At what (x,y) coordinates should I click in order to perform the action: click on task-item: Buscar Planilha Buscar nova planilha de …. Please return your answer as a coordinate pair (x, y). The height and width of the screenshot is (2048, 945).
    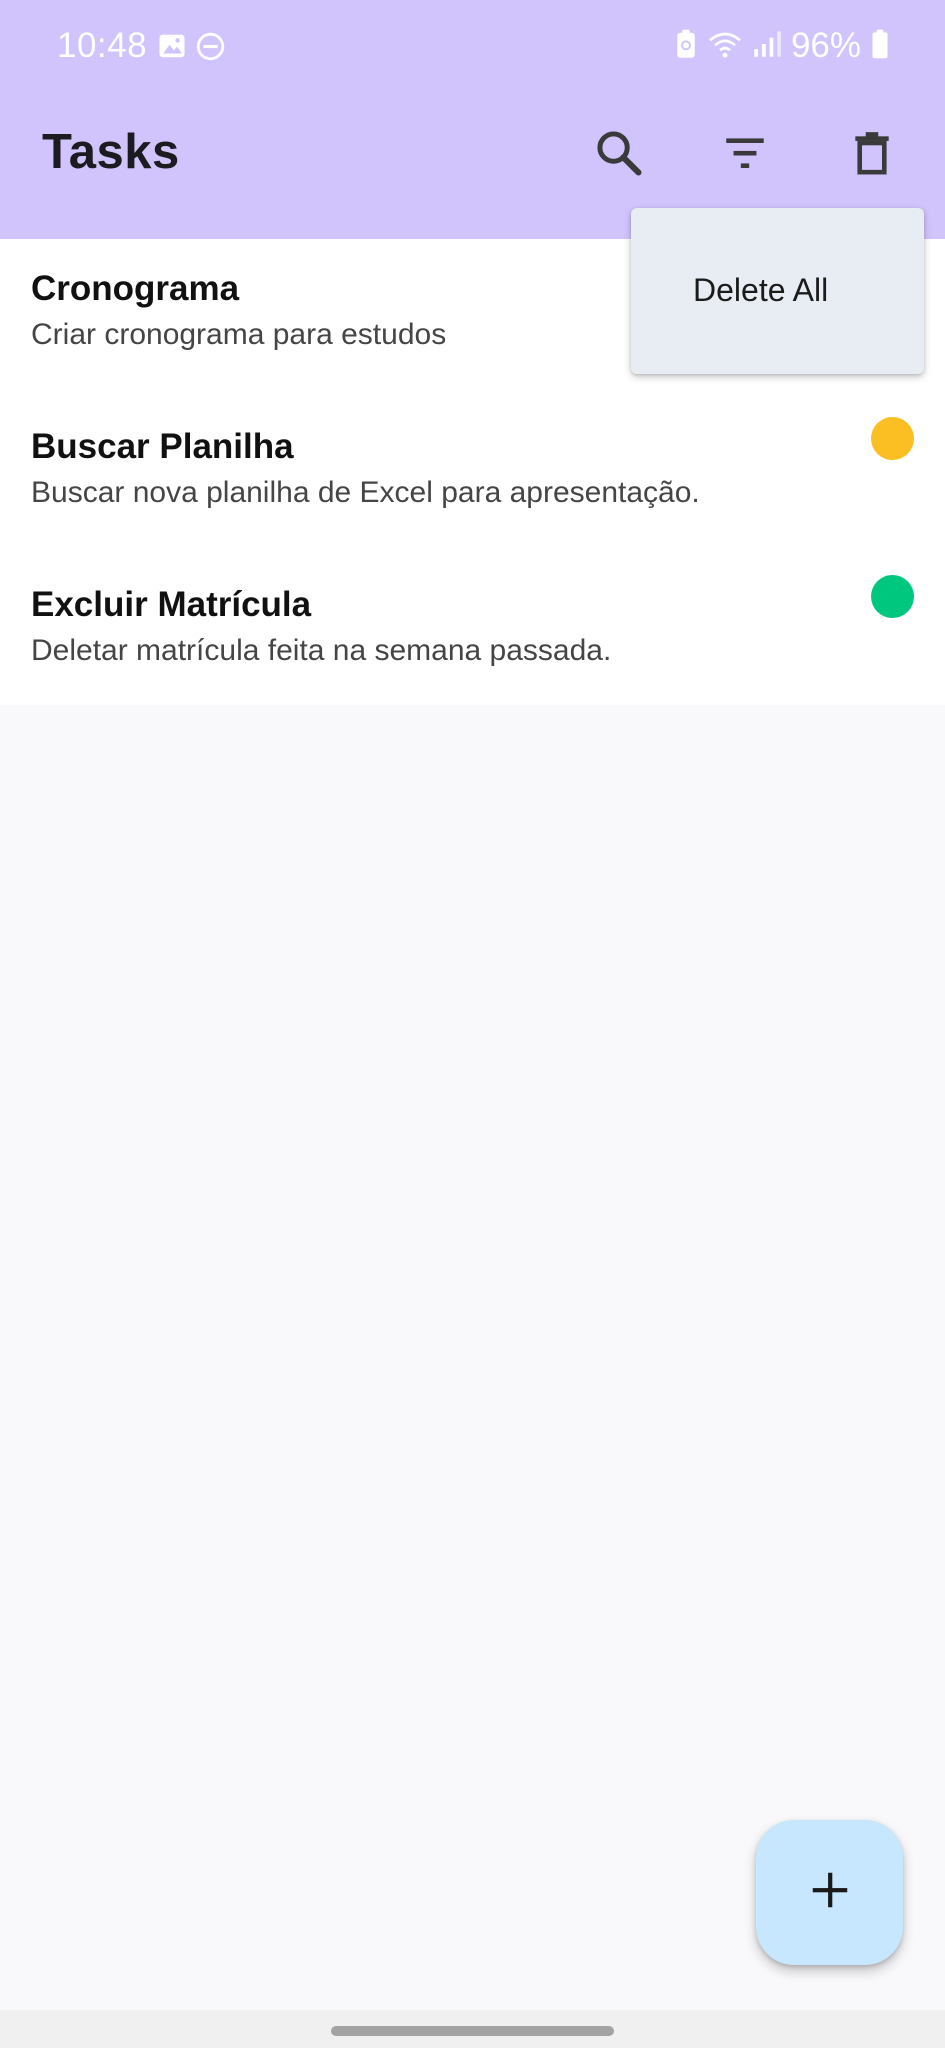
    Looking at the image, I should click on (472, 476).